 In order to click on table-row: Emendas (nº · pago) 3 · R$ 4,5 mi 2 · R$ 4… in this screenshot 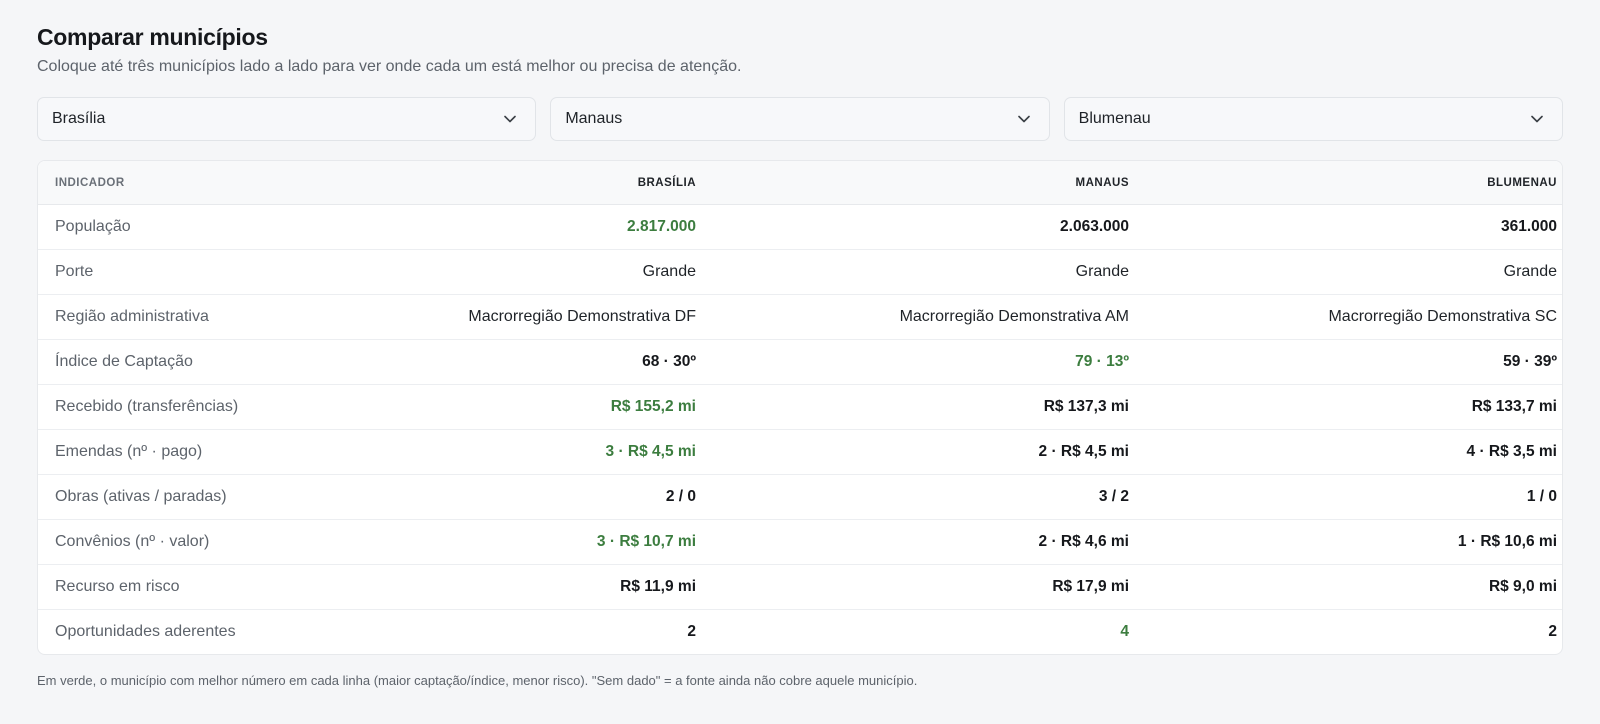, I will do `click(800, 452)`.